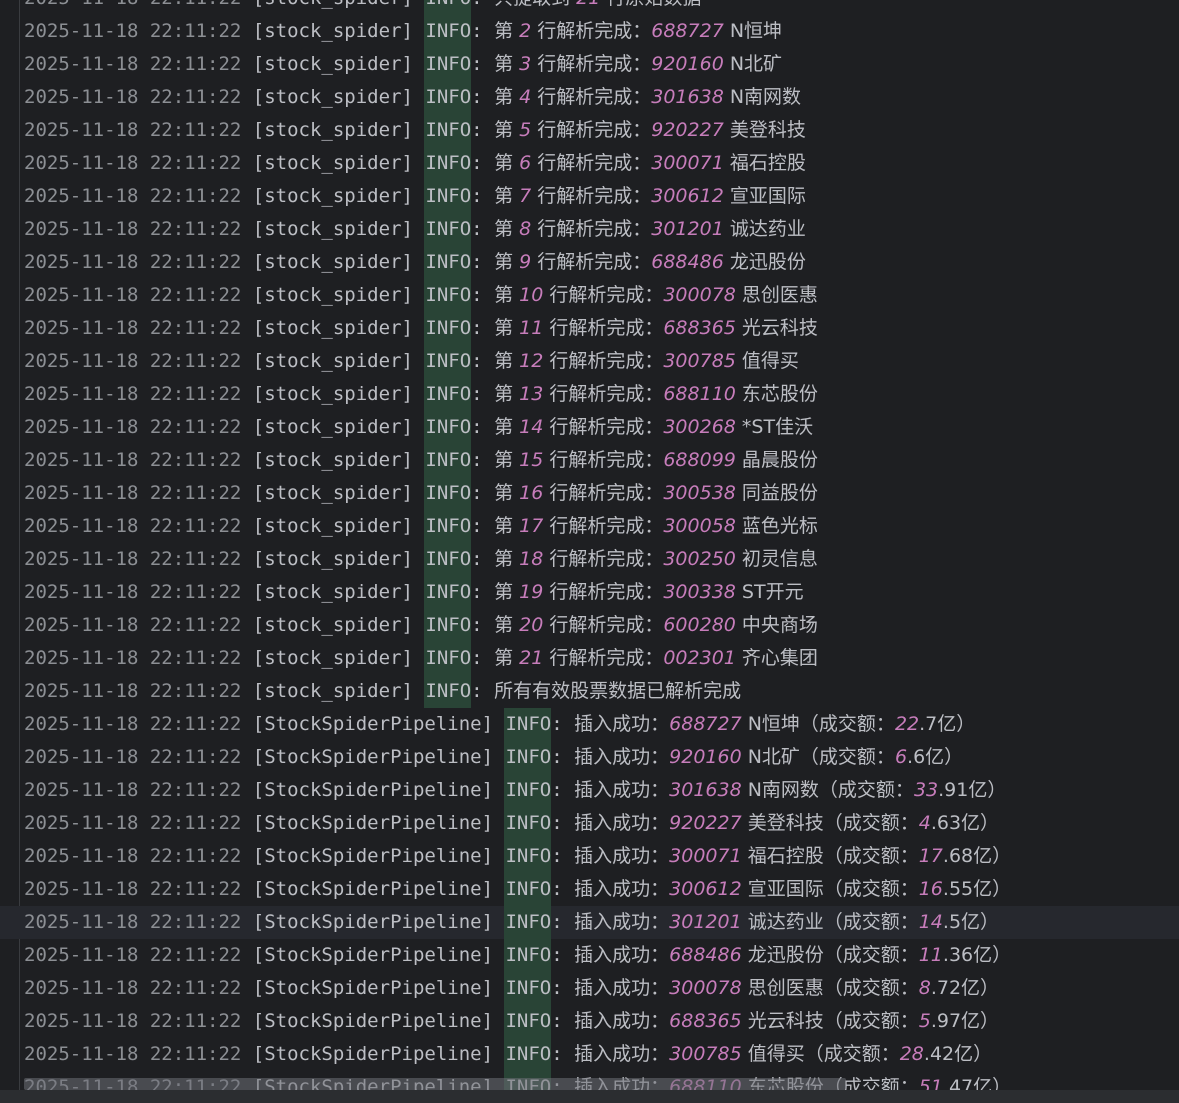 The width and height of the screenshot is (1179, 1103). I want to click on log-text: 值得买（成交额：, so click(820, 1054).